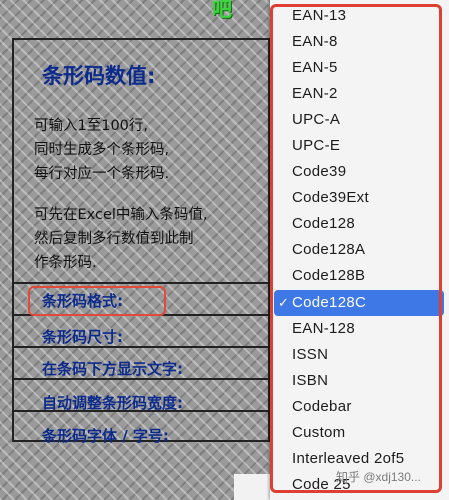 The height and width of the screenshot is (500, 449). I want to click on label-barcode-size: 条形码尺寸:, so click(82, 337).